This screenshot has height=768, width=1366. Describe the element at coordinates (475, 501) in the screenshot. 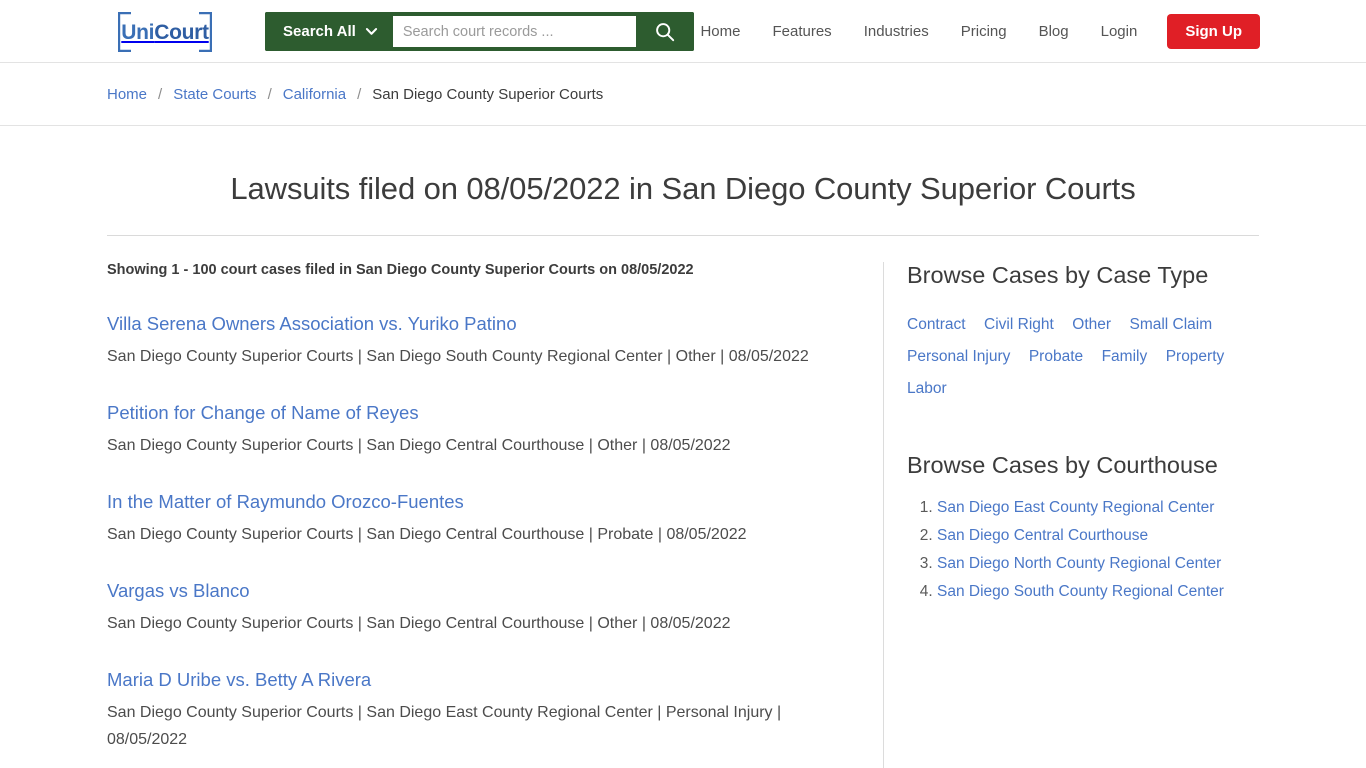

I see `case-title-link: In the Matter of Raymundo Orozco-Fuentes` at that location.